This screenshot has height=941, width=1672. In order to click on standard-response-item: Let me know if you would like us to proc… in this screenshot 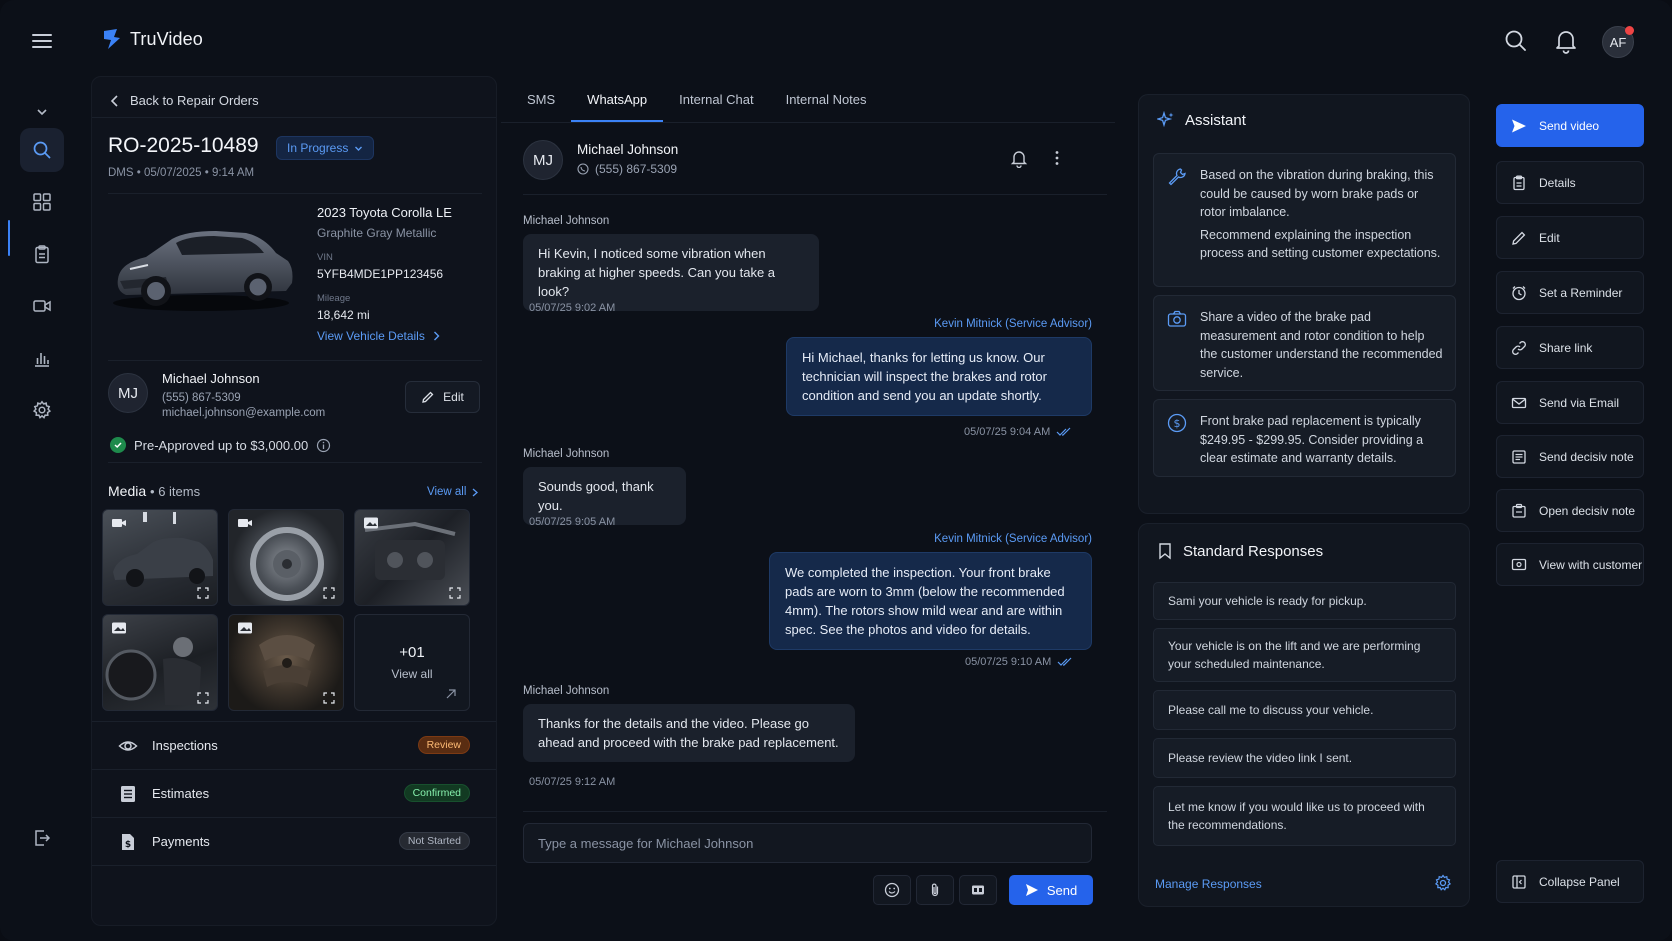, I will do `click(1304, 816)`.